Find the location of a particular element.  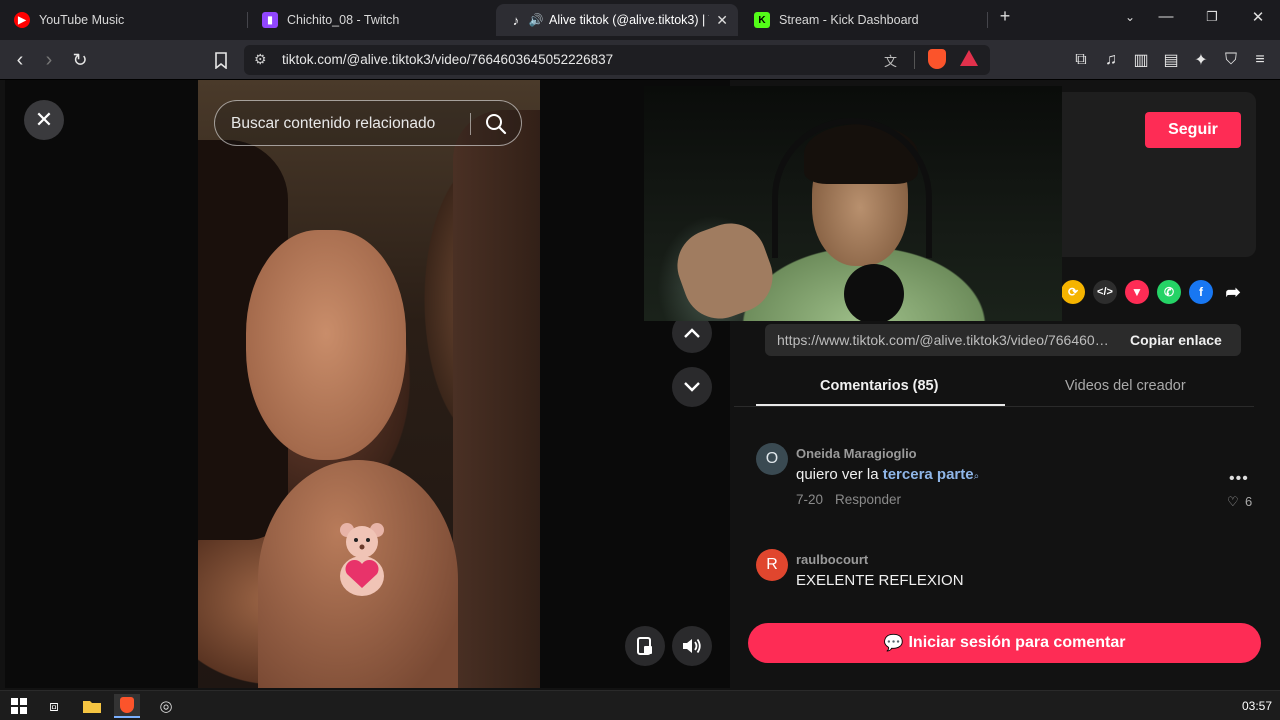

tab-label: YouTube Music is located at coordinates (82, 20).